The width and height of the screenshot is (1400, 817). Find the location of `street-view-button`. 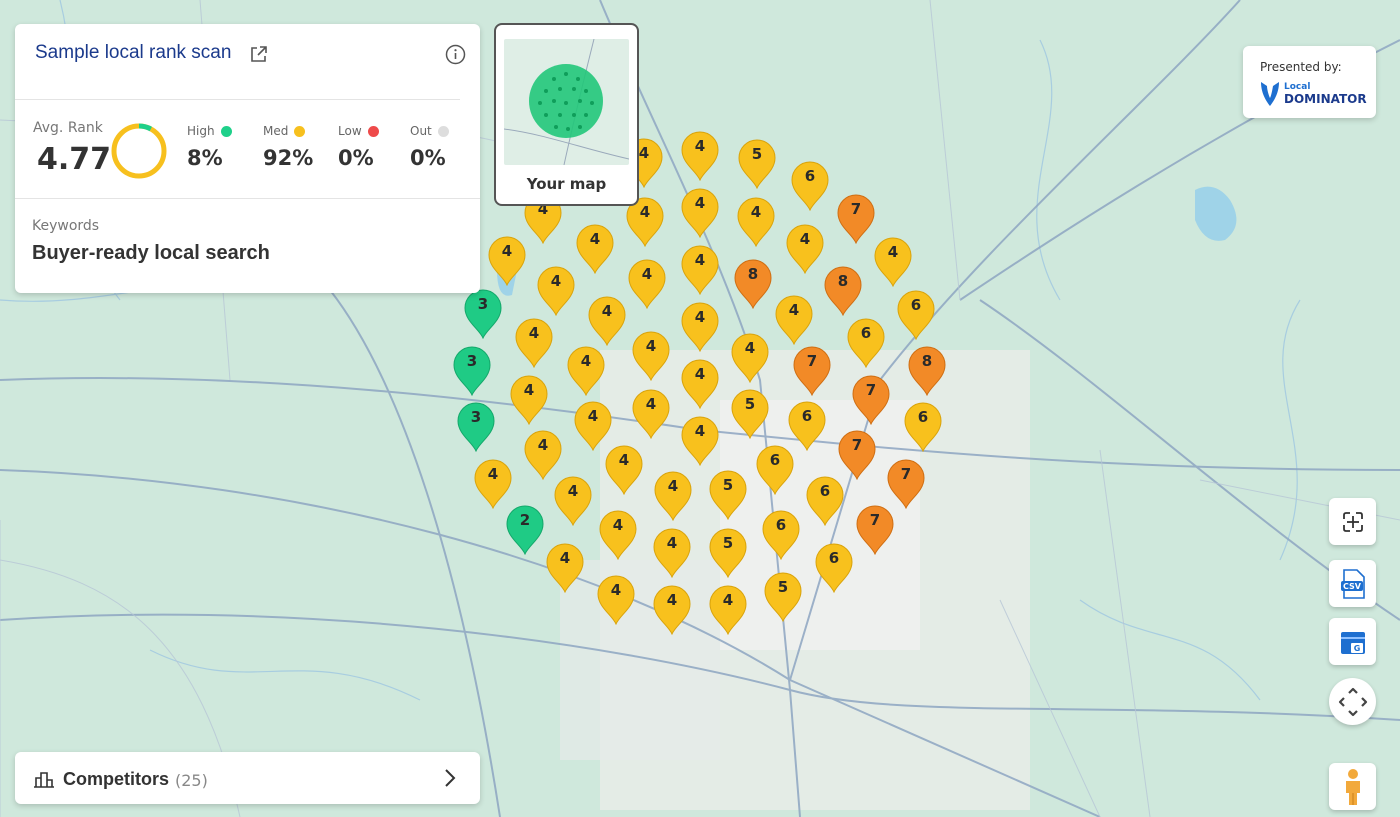

street-view-button is located at coordinates (1352, 786).